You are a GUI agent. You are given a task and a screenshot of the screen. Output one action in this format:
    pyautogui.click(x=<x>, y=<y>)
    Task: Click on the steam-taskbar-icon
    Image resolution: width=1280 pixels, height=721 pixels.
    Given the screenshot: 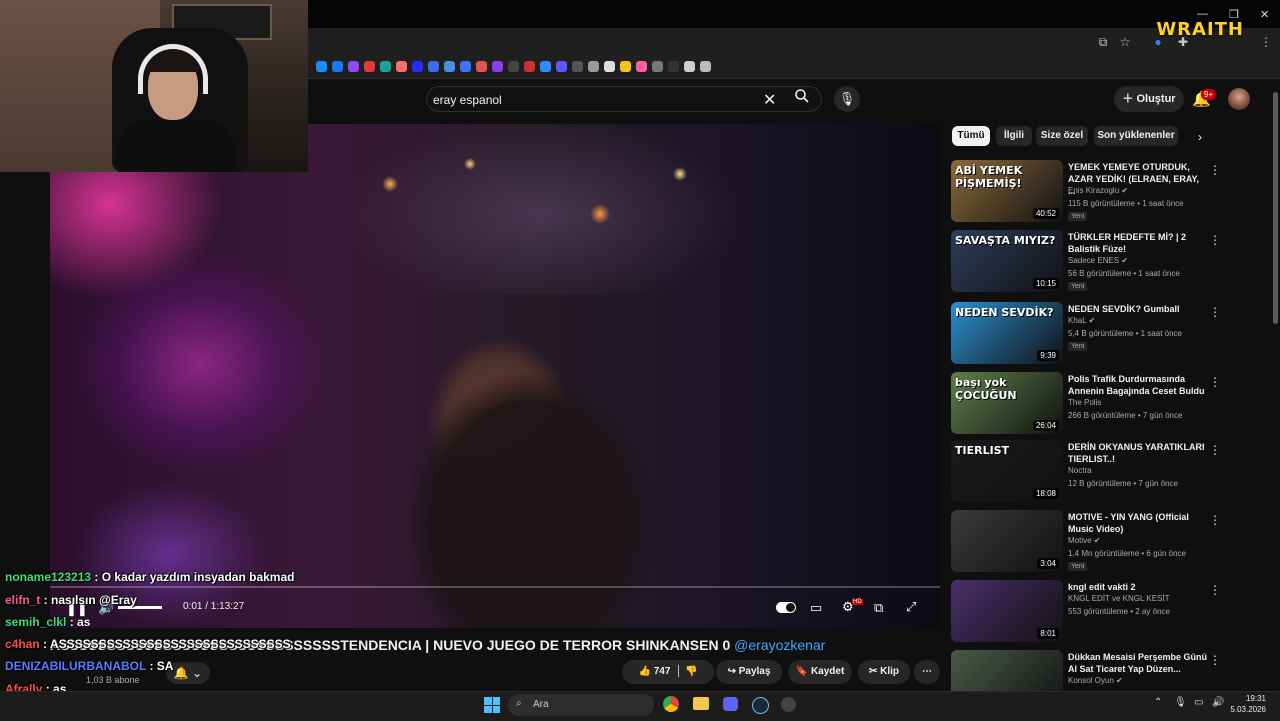 What is the action you would take?
    pyautogui.click(x=760, y=705)
    